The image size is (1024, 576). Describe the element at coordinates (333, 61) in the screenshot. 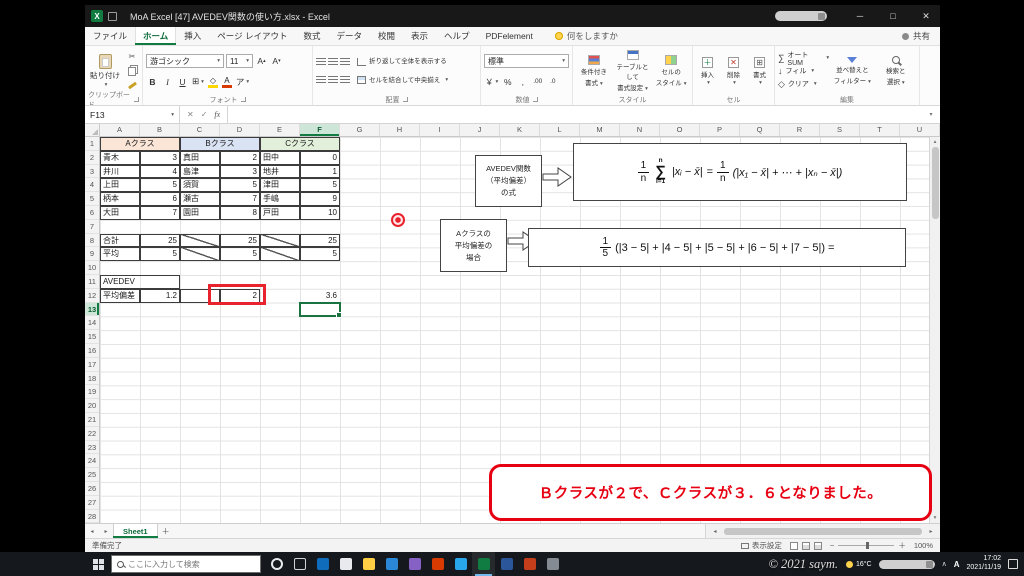

I see `align-middle-icon` at that location.